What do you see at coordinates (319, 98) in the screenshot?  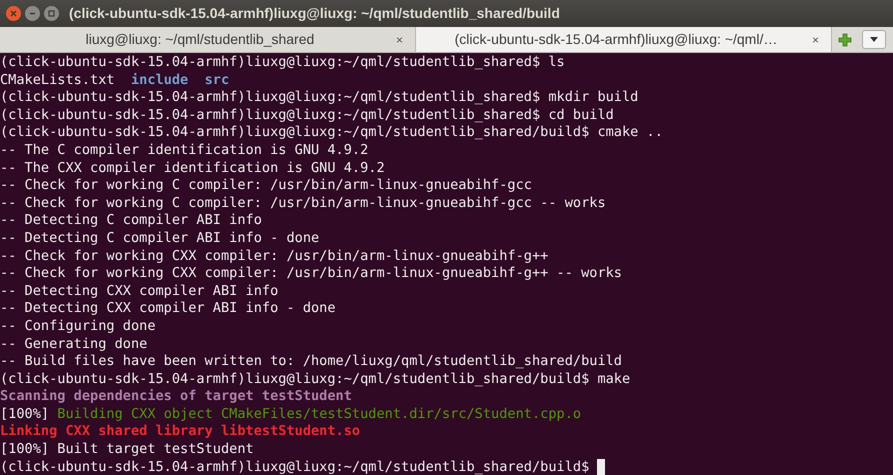 I see `terminal-text: (click-ubuntu-sdk-15.04-armhf)liuxg@liuxg:~/qml/studentlib_shared$ mkdir build` at bounding box center [319, 98].